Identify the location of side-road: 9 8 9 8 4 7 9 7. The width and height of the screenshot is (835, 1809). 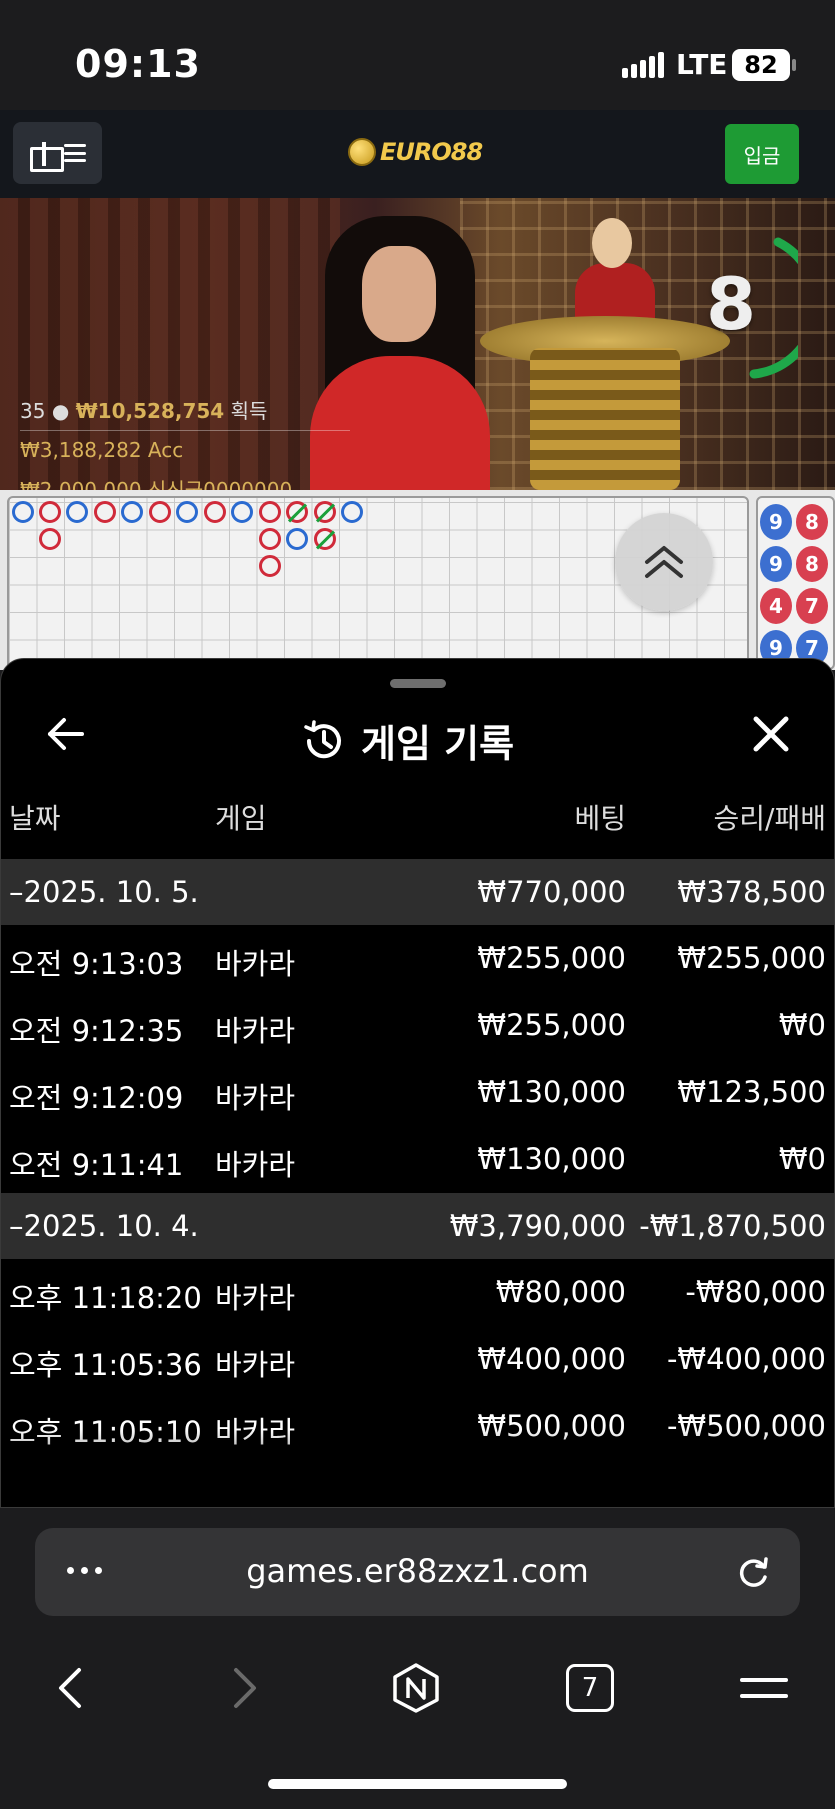
(795, 583).